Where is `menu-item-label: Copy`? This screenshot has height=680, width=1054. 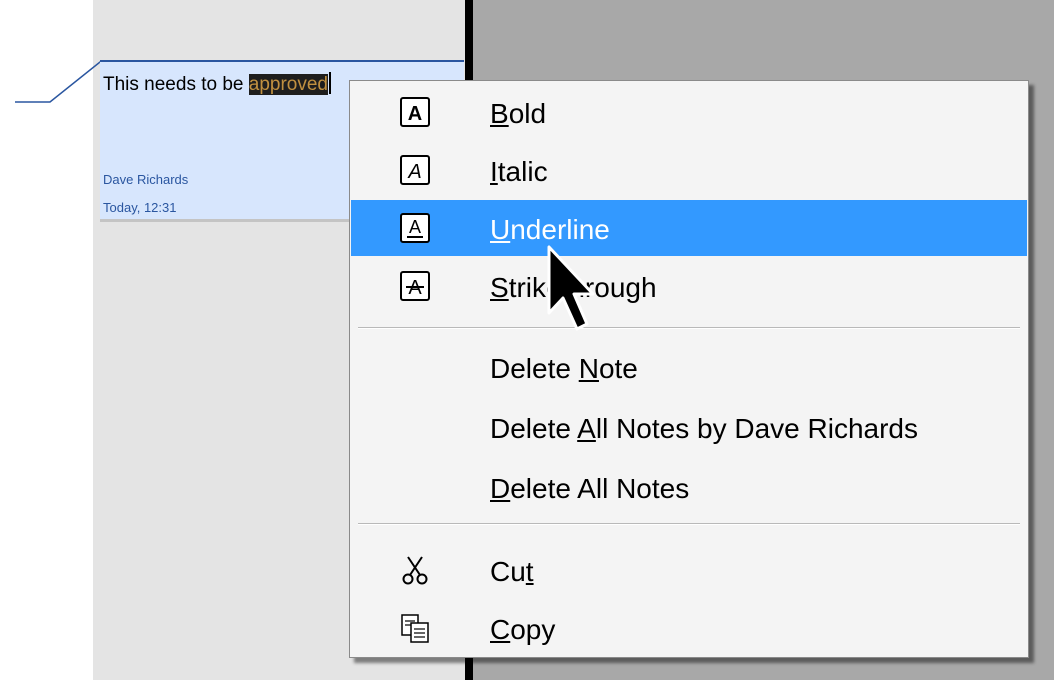 menu-item-label: Copy is located at coordinates (523, 629).